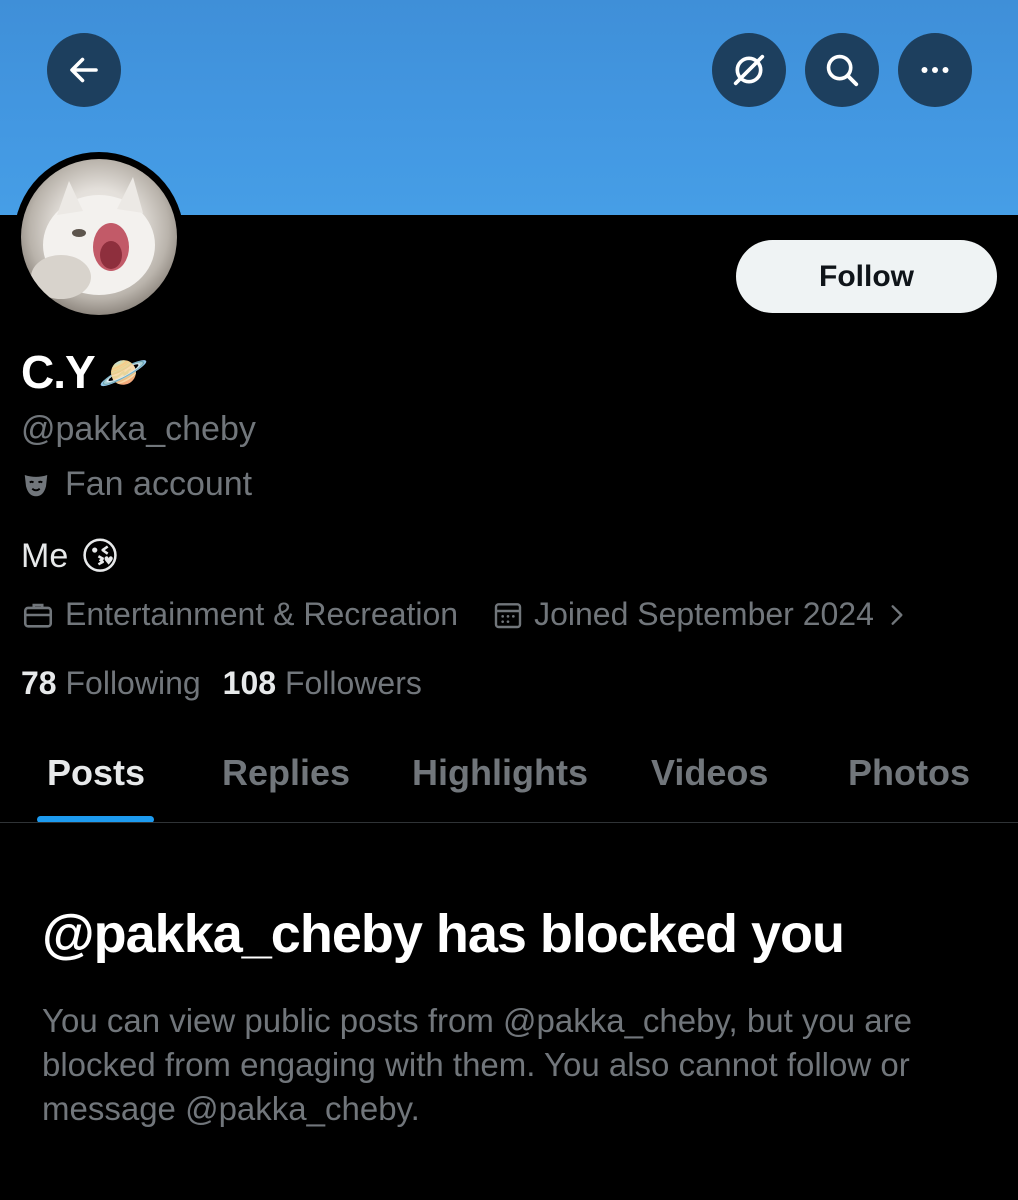 The width and height of the screenshot is (1018, 1200). Describe the element at coordinates (70, 556) in the screenshot. I see `profile-bio: Me 😘` at that location.